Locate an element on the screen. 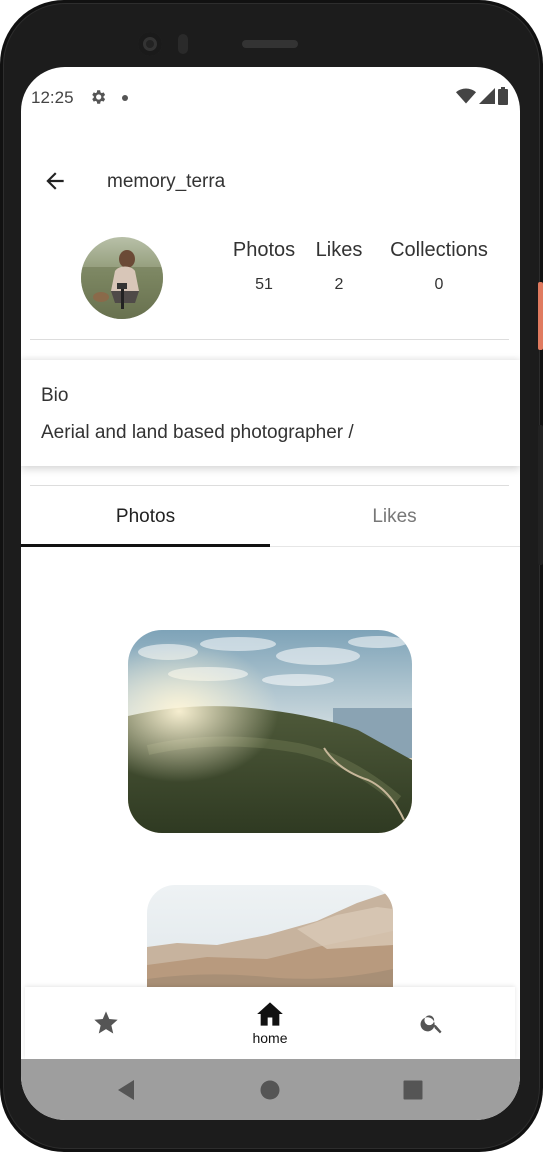  profile-stats: Photos 51 Likes 2 Collections 0 is located at coordinates (365, 269).